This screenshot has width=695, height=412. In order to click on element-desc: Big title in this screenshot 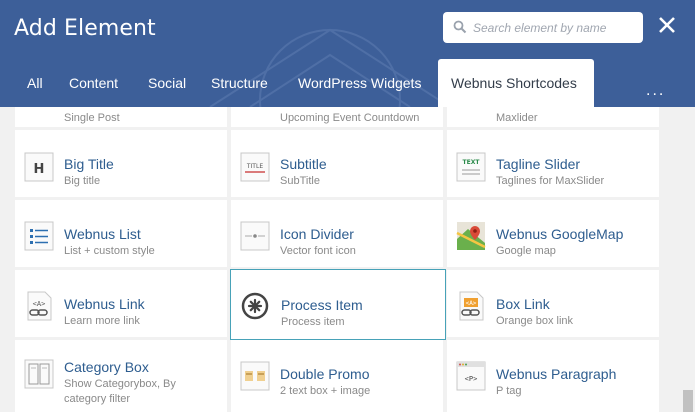, I will do `click(82, 181)`.